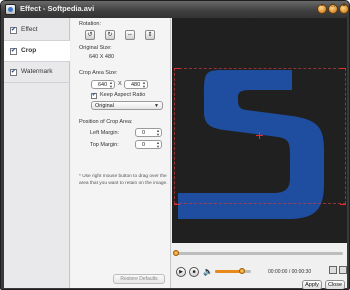  What do you see at coordinates (175, 9) in the screenshot?
I see `title-bar: Effect - Softpedia.avi – □ ×` at bounding box center [175, 9].